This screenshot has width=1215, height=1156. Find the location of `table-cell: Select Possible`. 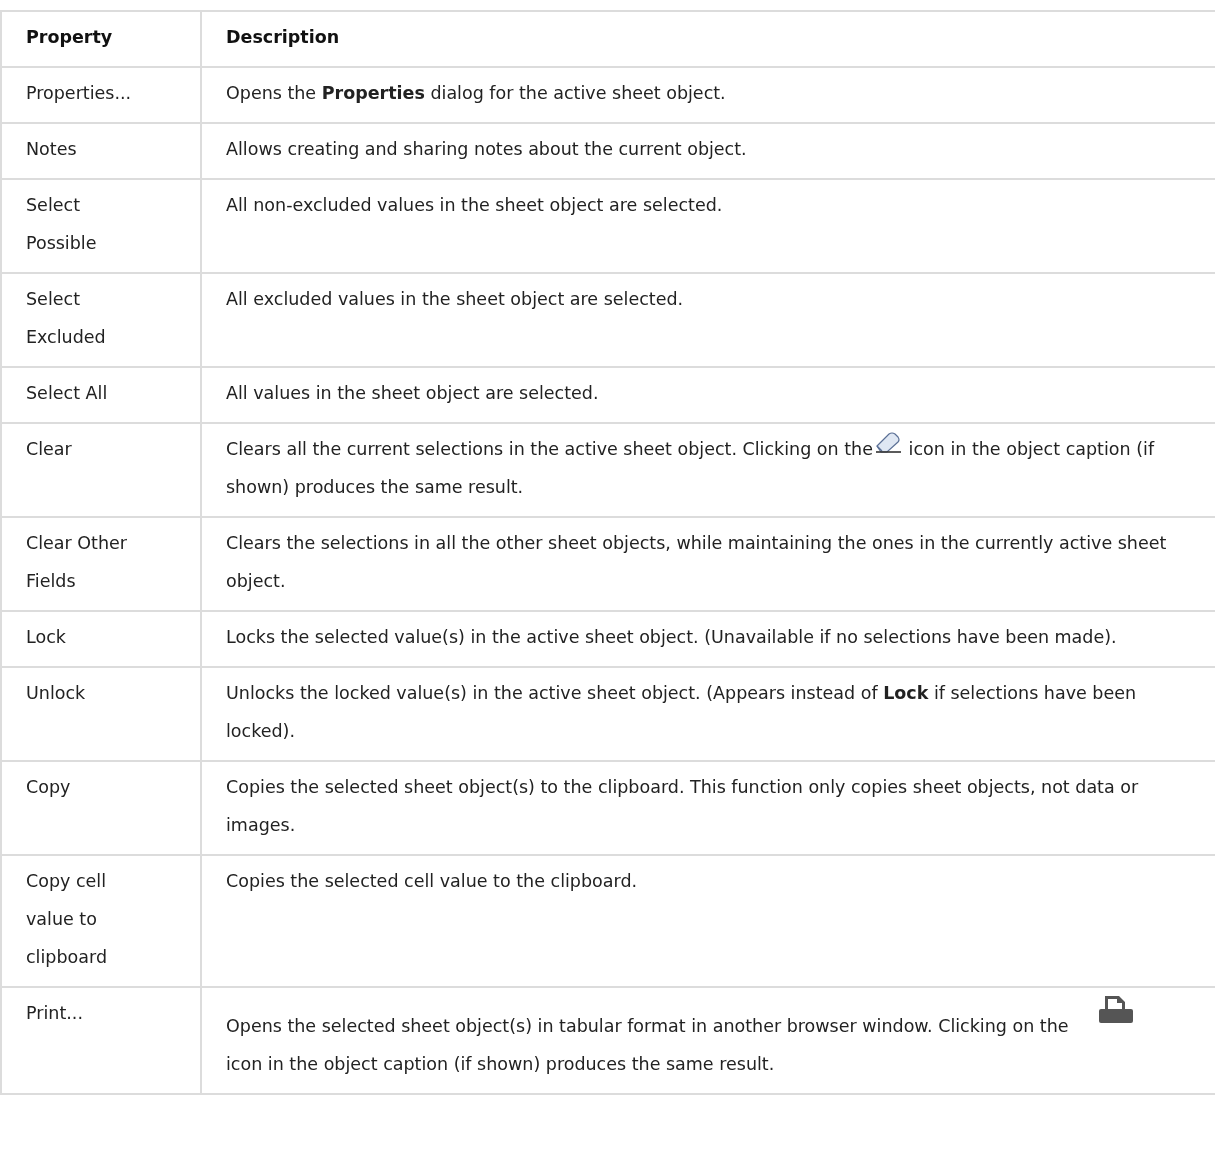

table-cell: Select Possible is located at coordinates (101, 226).